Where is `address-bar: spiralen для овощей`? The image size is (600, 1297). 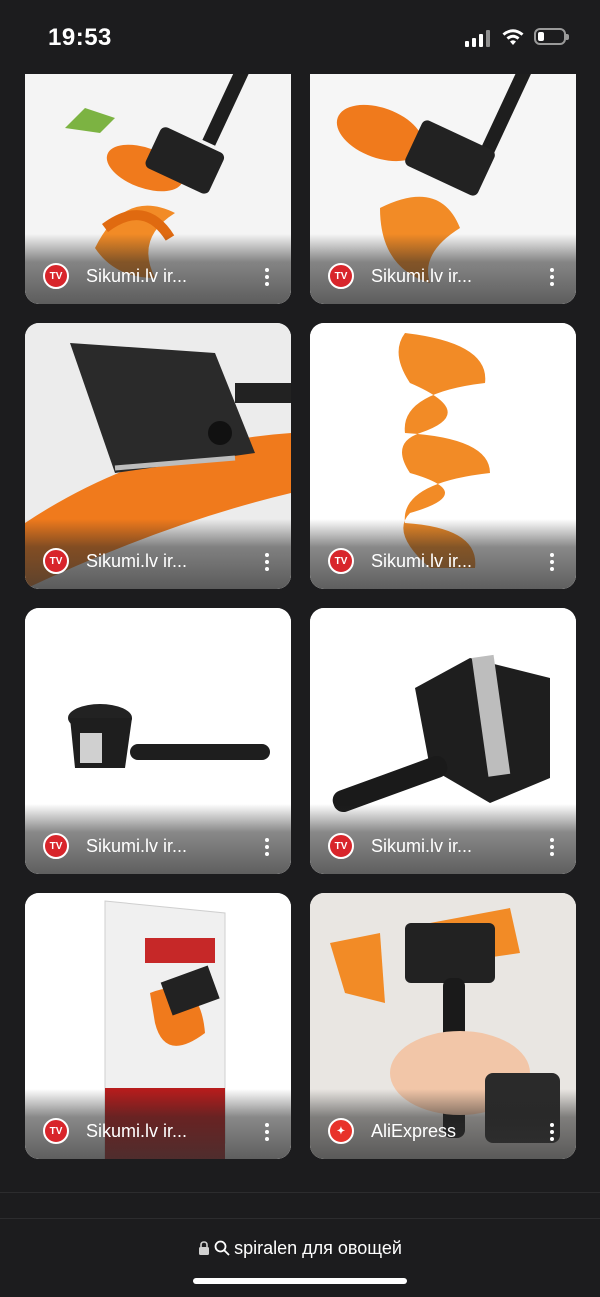 address-bar: spiralen для овощей is located at coordinates (300, 1248).